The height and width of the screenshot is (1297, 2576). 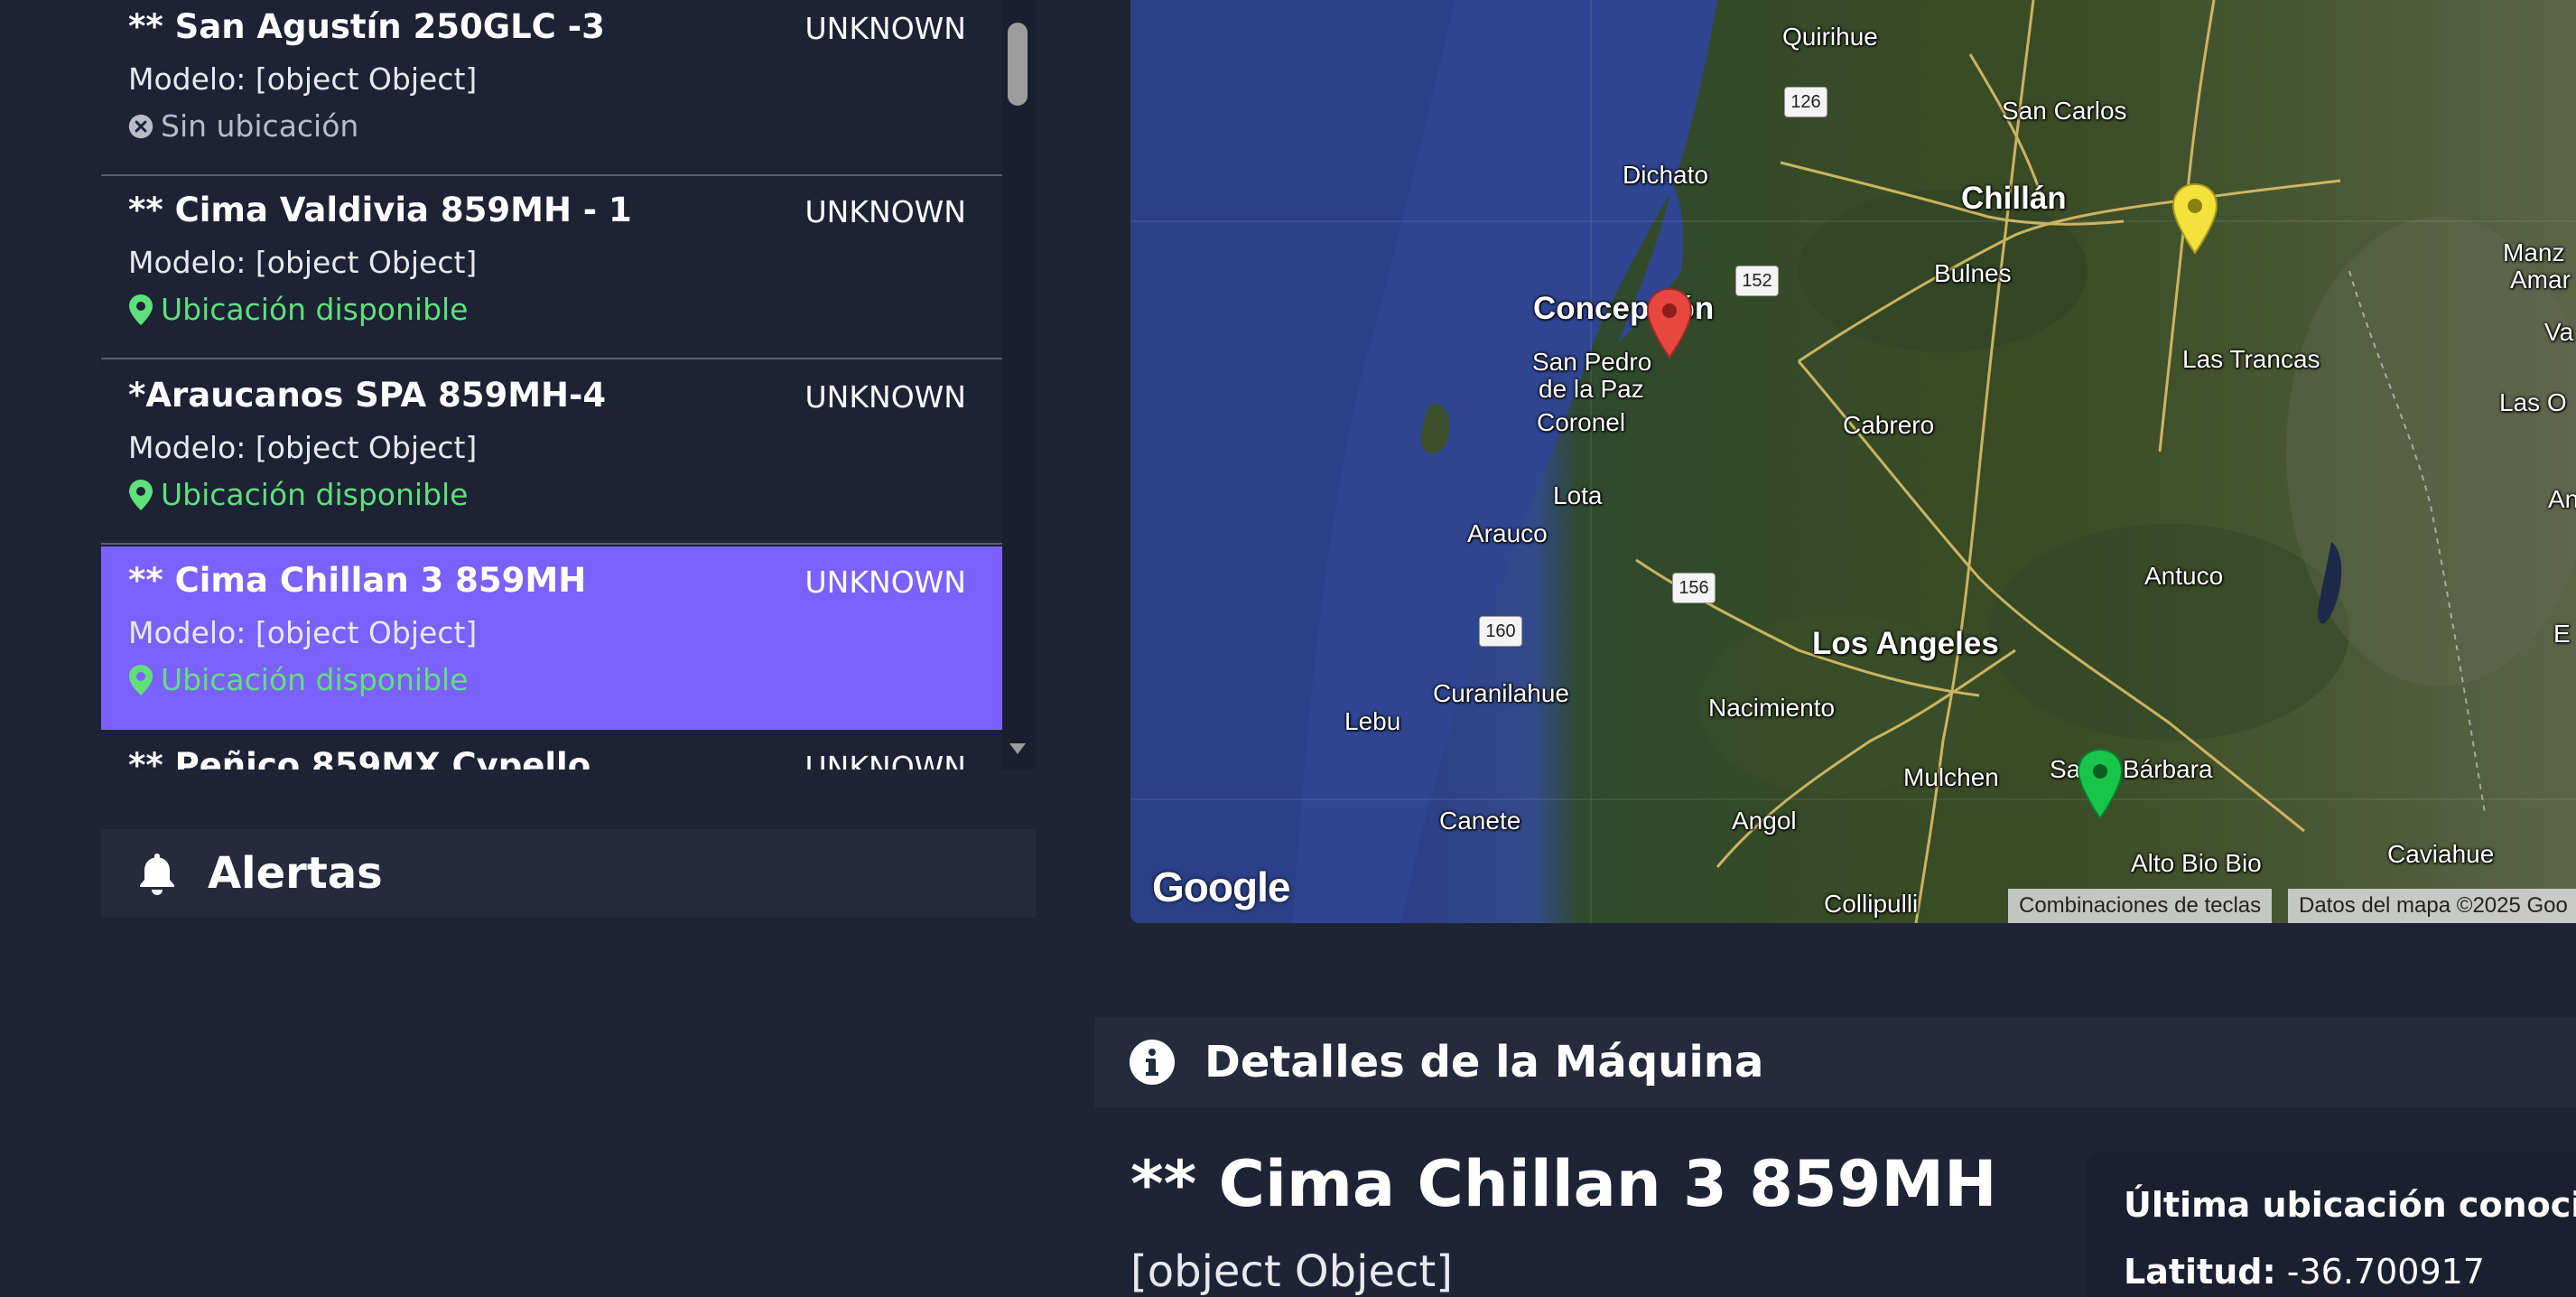 I want to click on map-label: Manz, so click(x=2534, y=252).